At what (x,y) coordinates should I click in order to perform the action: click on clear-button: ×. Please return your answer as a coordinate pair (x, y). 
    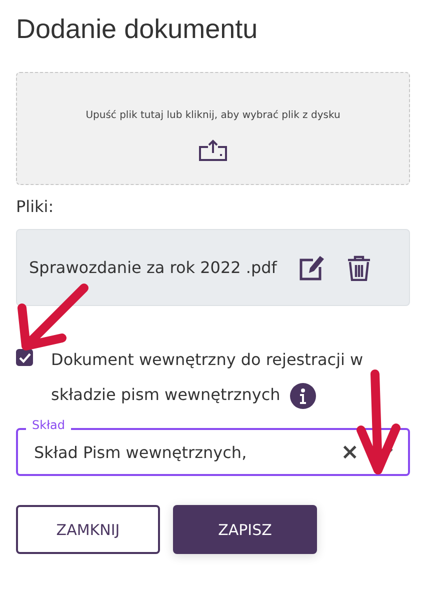
    Looking at the image, I should click on (349, 452).